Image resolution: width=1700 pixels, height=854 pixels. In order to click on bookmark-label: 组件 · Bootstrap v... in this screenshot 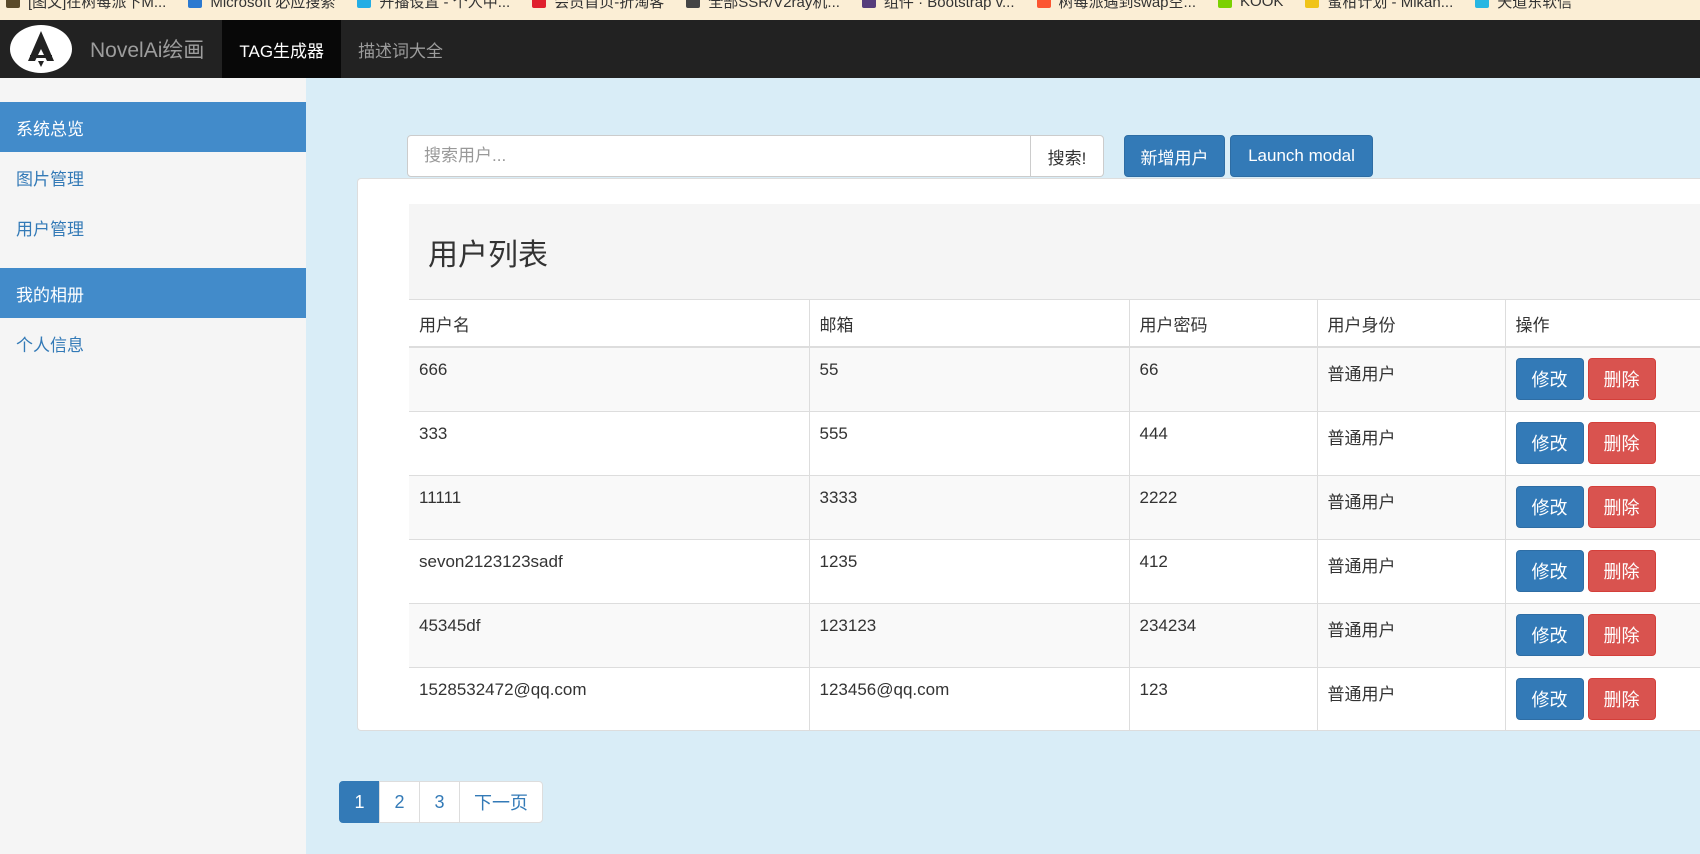, I will do `click(949, 5)`.